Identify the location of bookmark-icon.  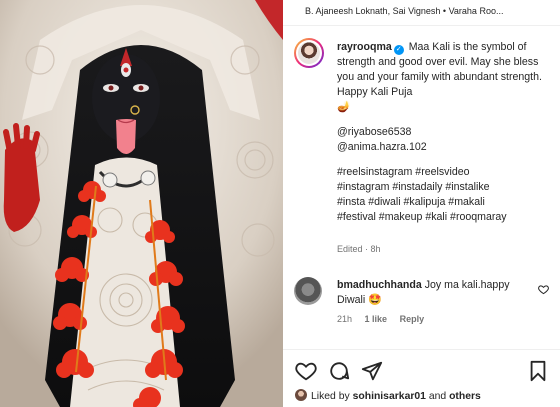
(538, 371).